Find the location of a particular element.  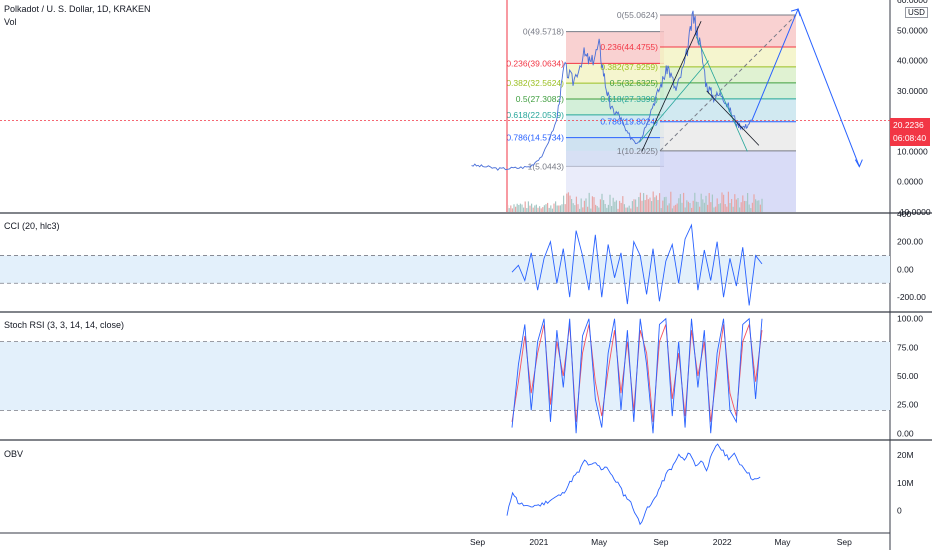

price-axis-tick: 10.0000 is located at coordinates (912, 151).